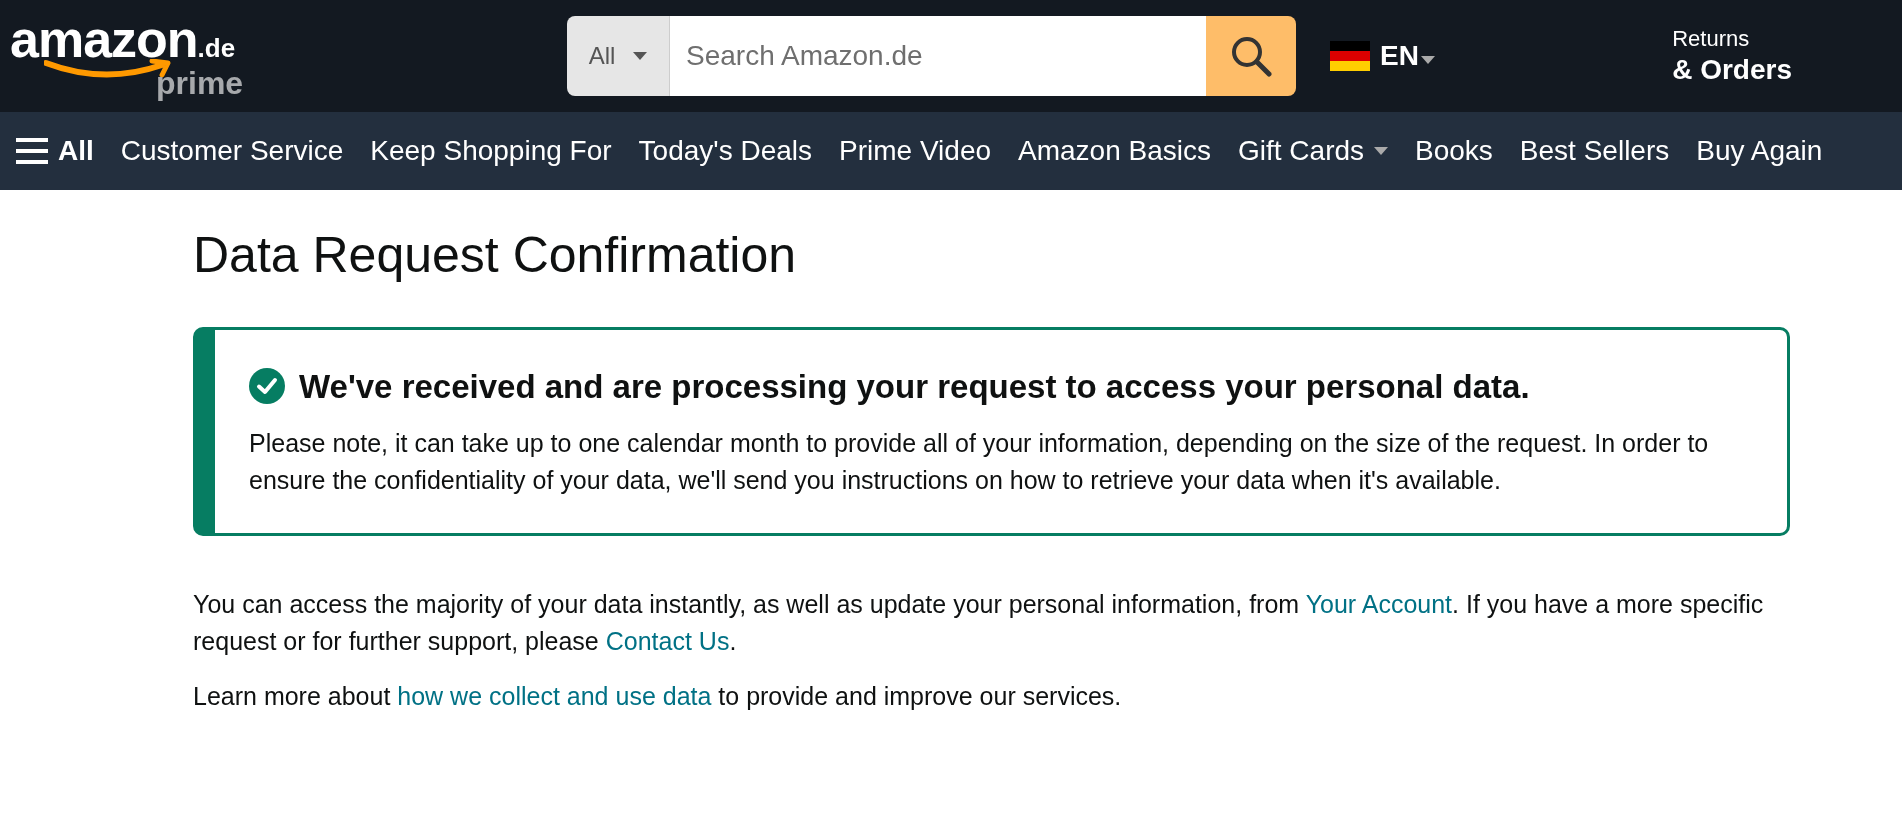 The image size is (1902, 814). I want to click on text-link: Contact Us, so click(667, 641).